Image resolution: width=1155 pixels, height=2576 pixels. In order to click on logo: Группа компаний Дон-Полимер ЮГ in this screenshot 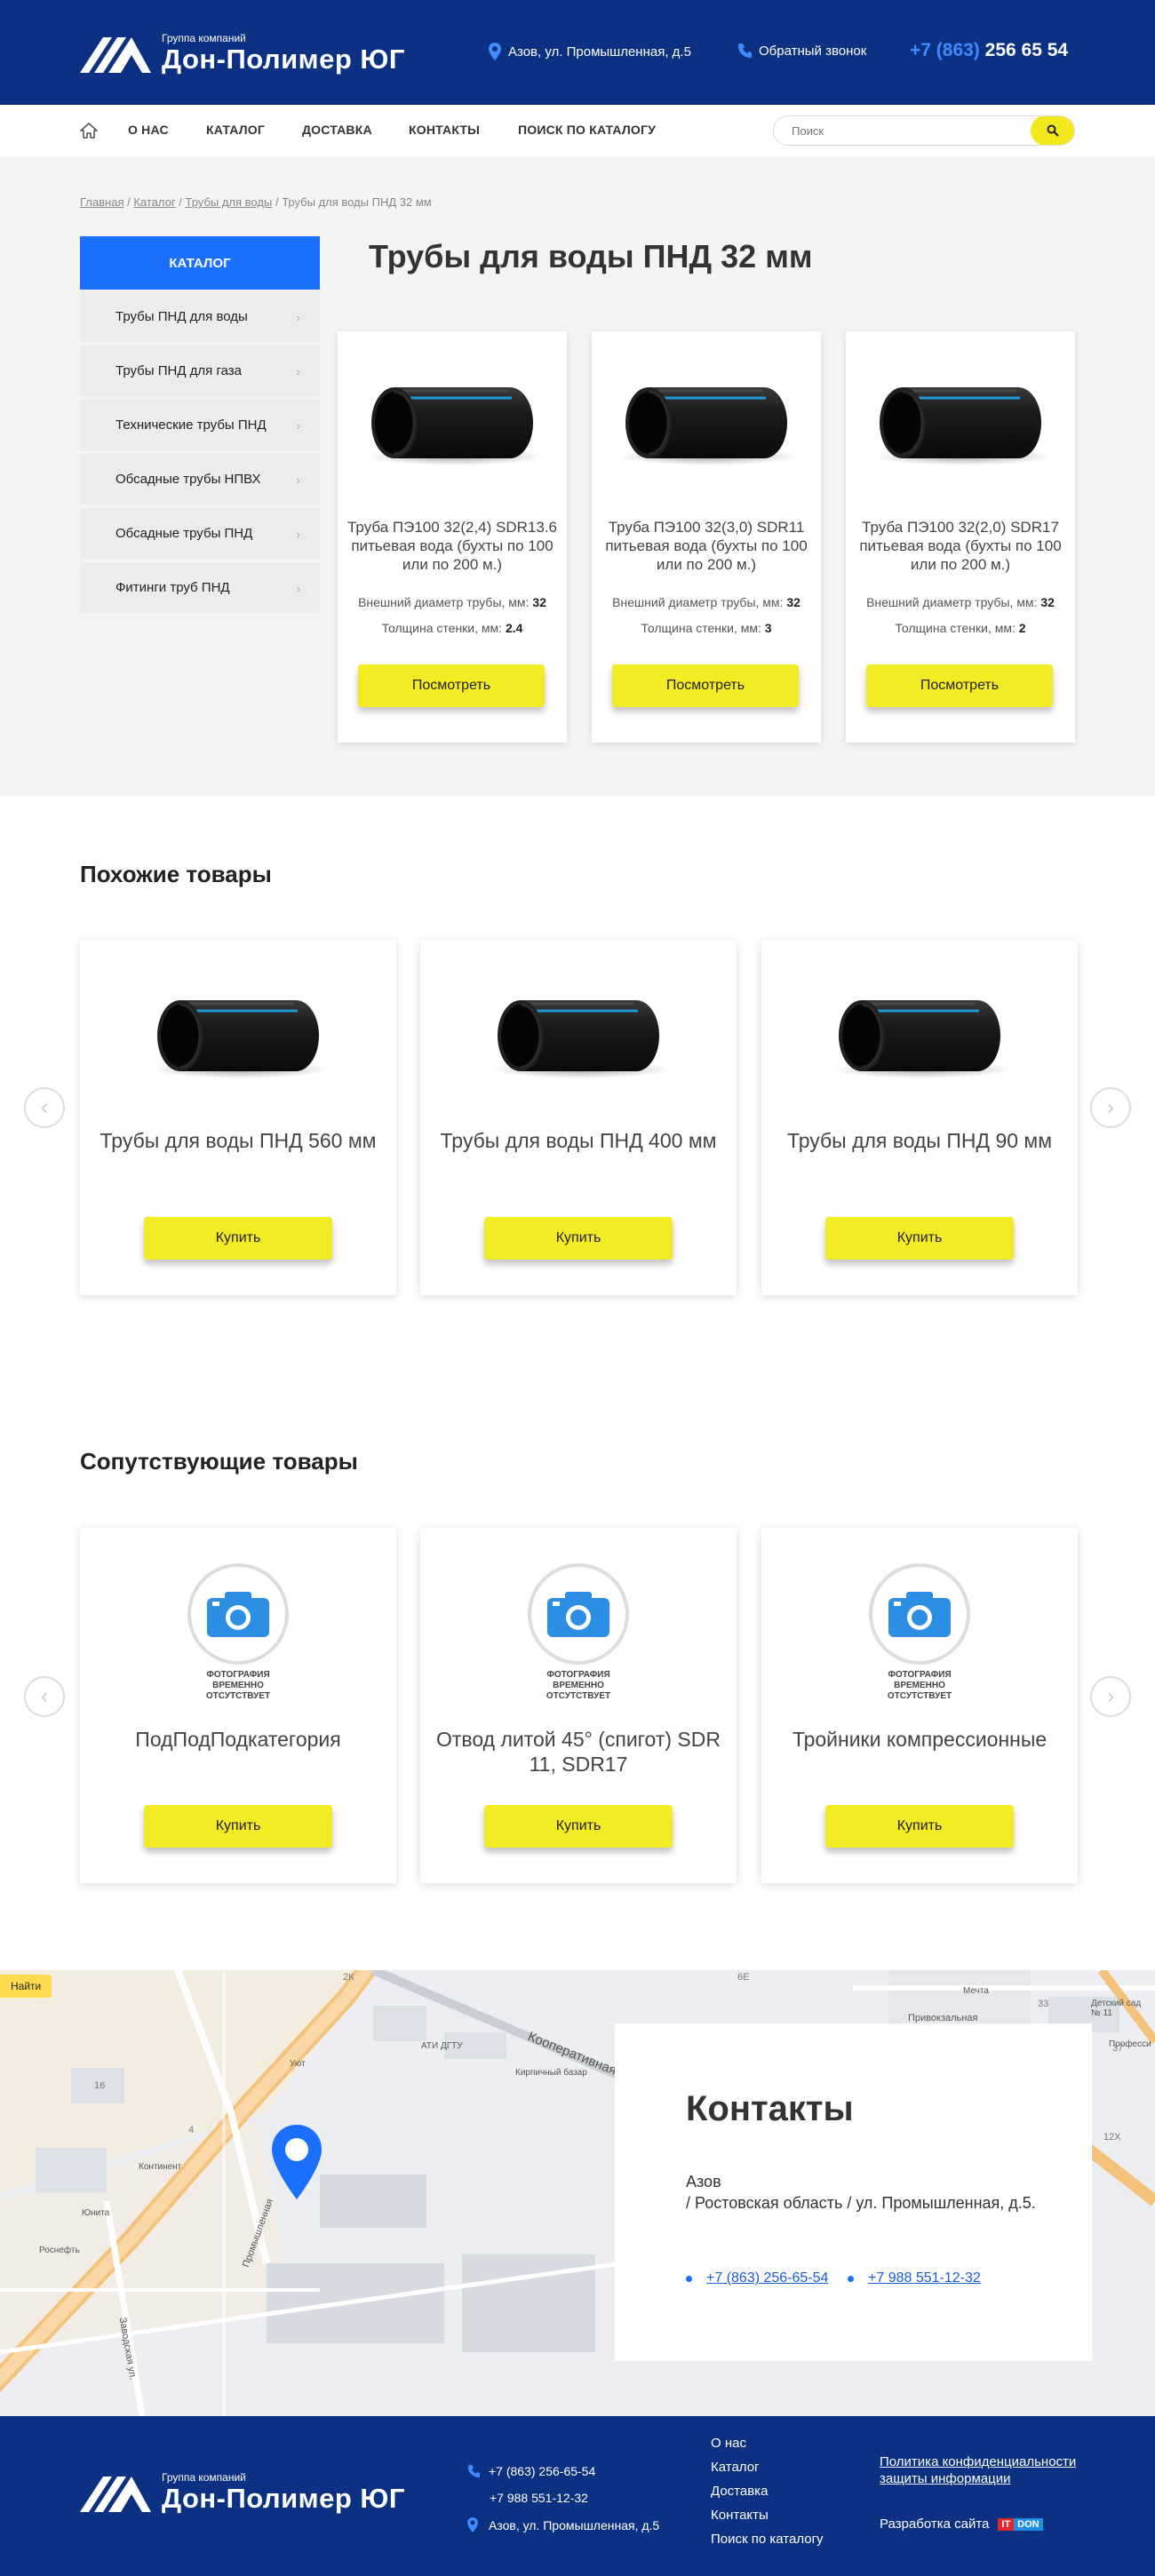, I will do `click(242, 53)`.